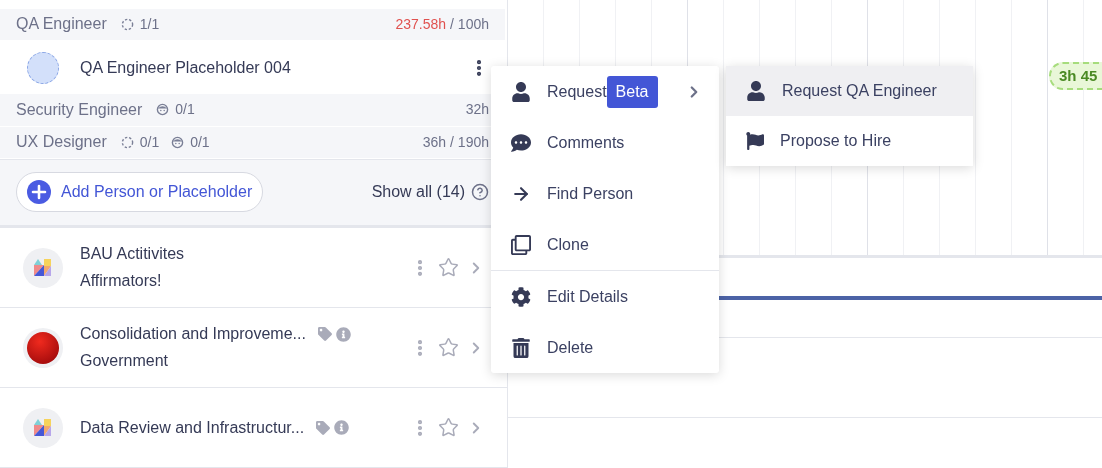 This screenshot has width=1102, height=468. Describe the element at coordinates (480, 192) in the screenshot. I see `help-icon` at that location.